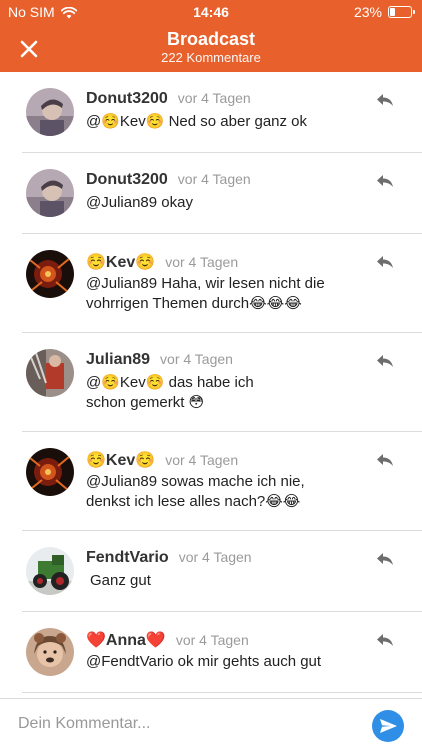  I want to click on comment-meta: FendtVario vor 4 Tagen, so click(229, 558).